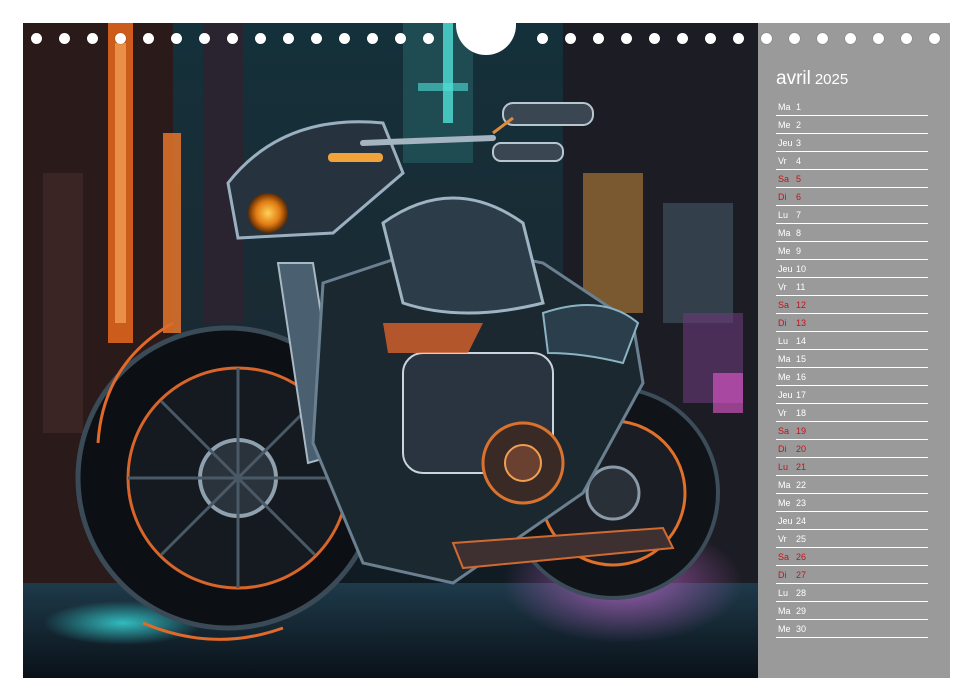 Image resolution: width=971 pixels, height=700 pixels. Describe the element at coordinates (799, 107) in the screenshot. I see `day-date: 1` at that location.